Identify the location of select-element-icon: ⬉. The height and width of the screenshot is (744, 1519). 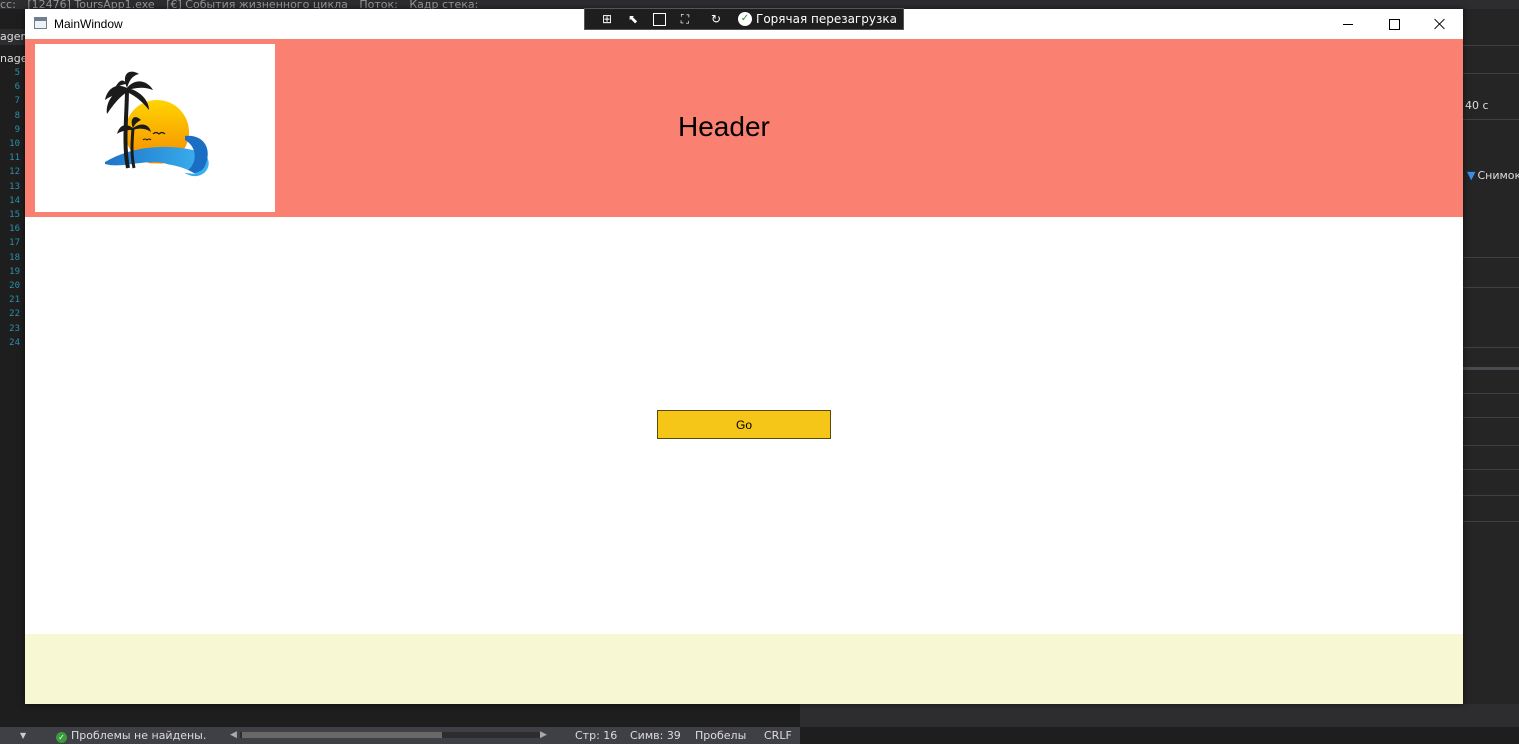
(633, 19).